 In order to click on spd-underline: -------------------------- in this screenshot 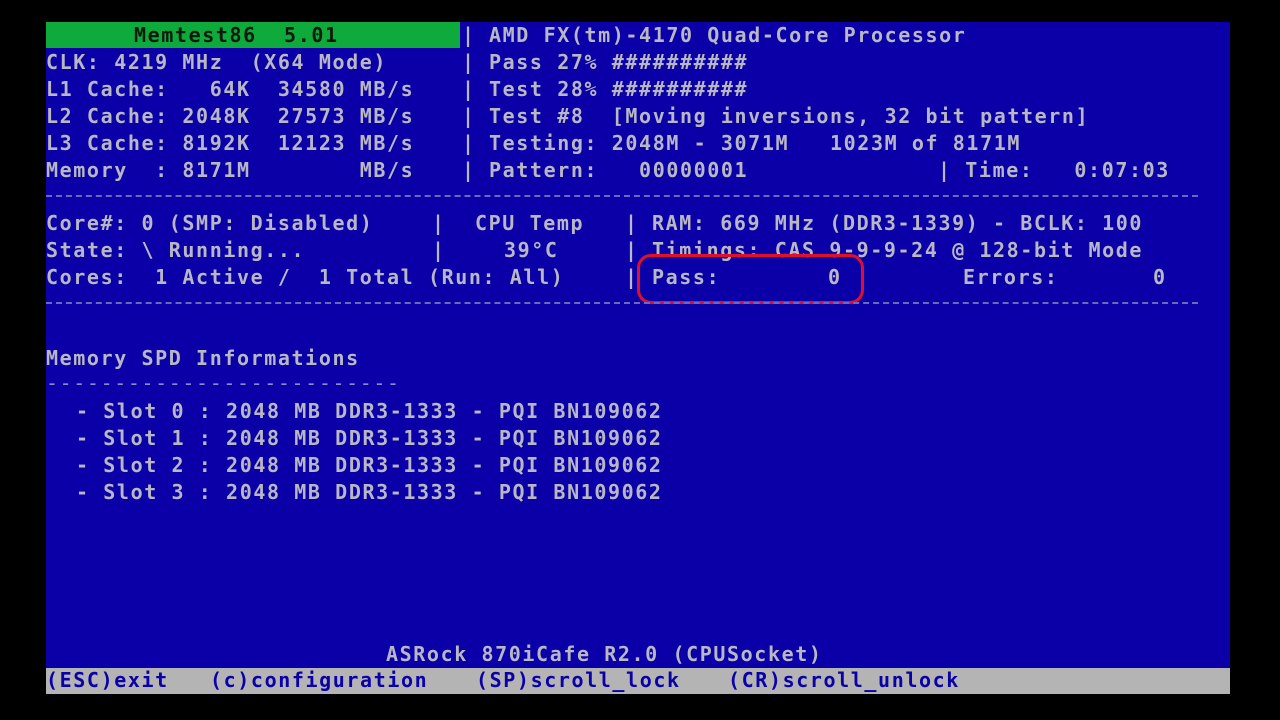, I will do `click(223, 383)`.